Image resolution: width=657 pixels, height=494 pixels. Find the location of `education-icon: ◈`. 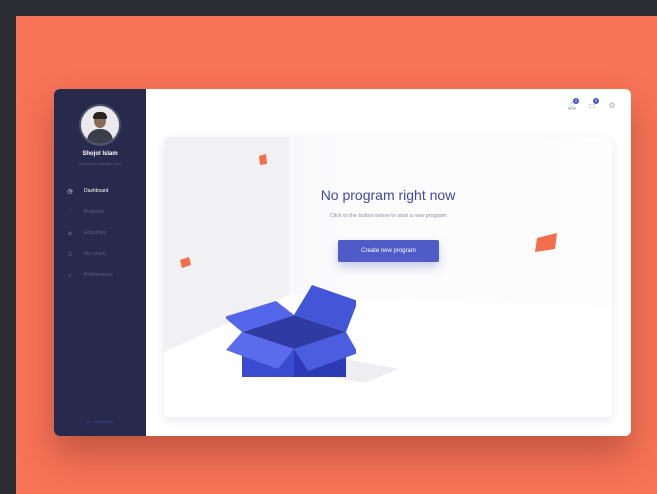

education-icon: ◈ is located at coordinates (70, 233).